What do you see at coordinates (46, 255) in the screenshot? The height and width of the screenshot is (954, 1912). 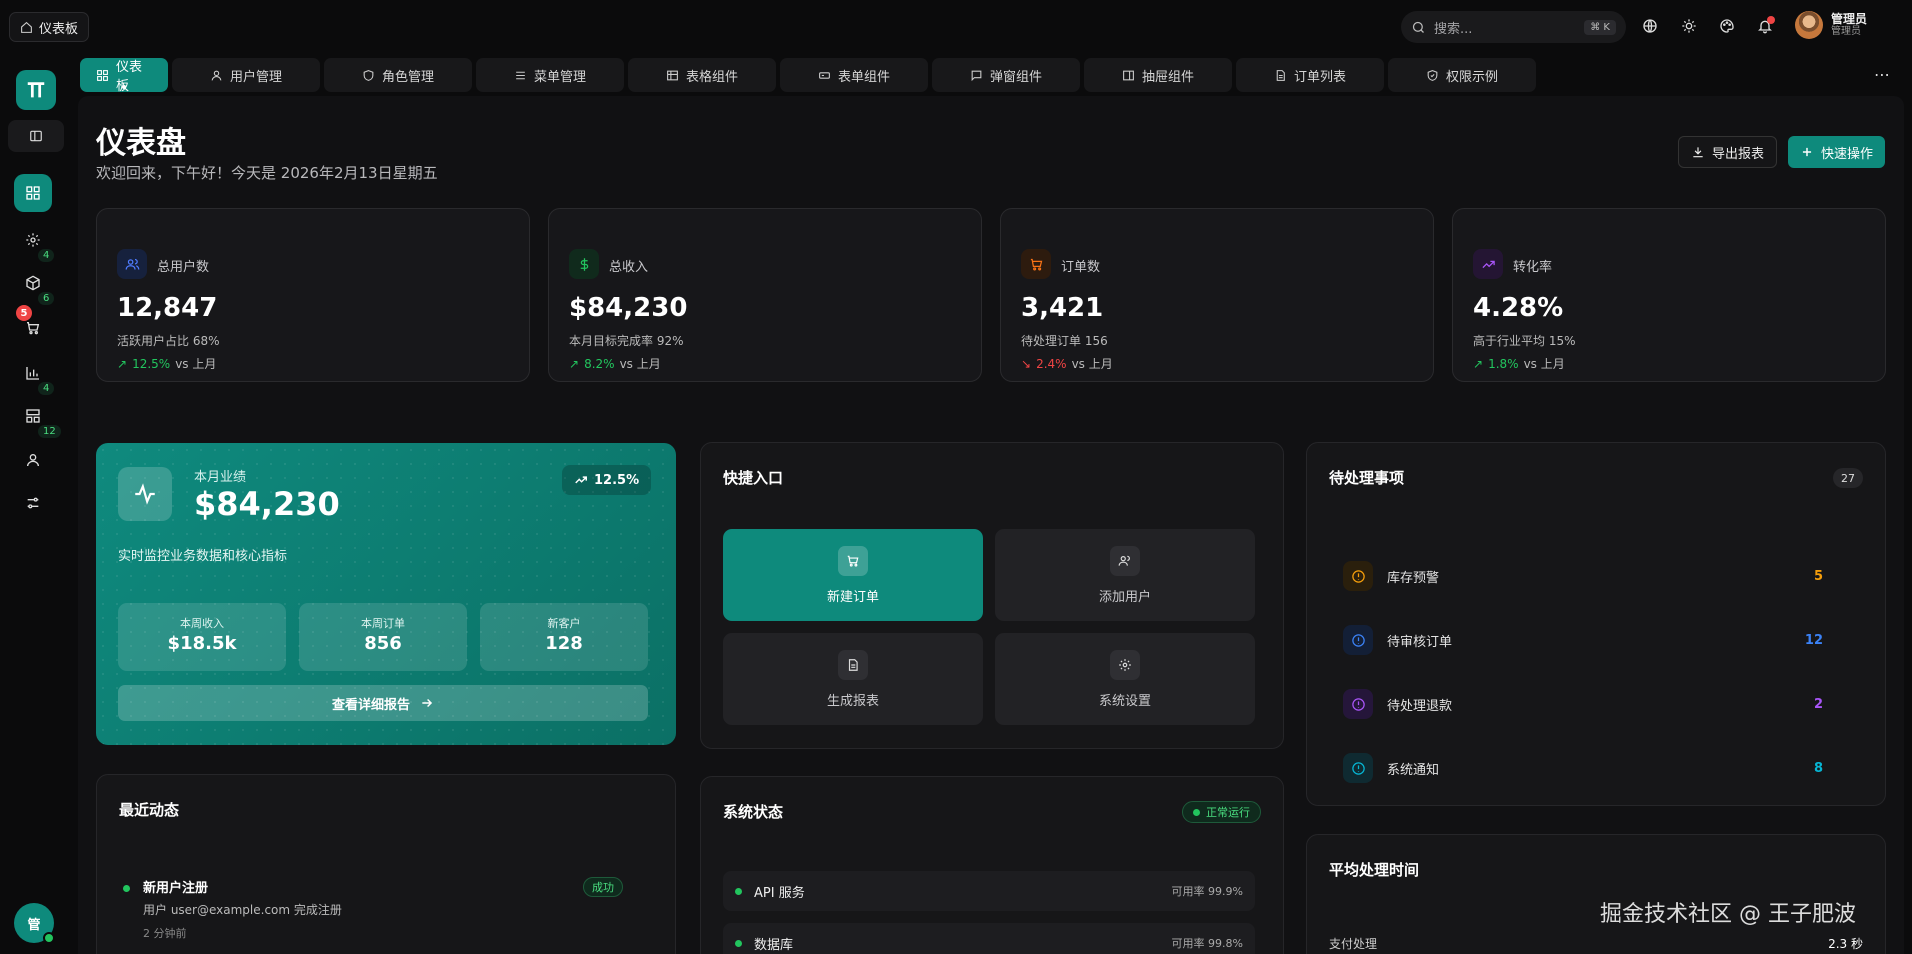 I see `sidebar-badge-settings: 4` at bounding box center [46, 255].